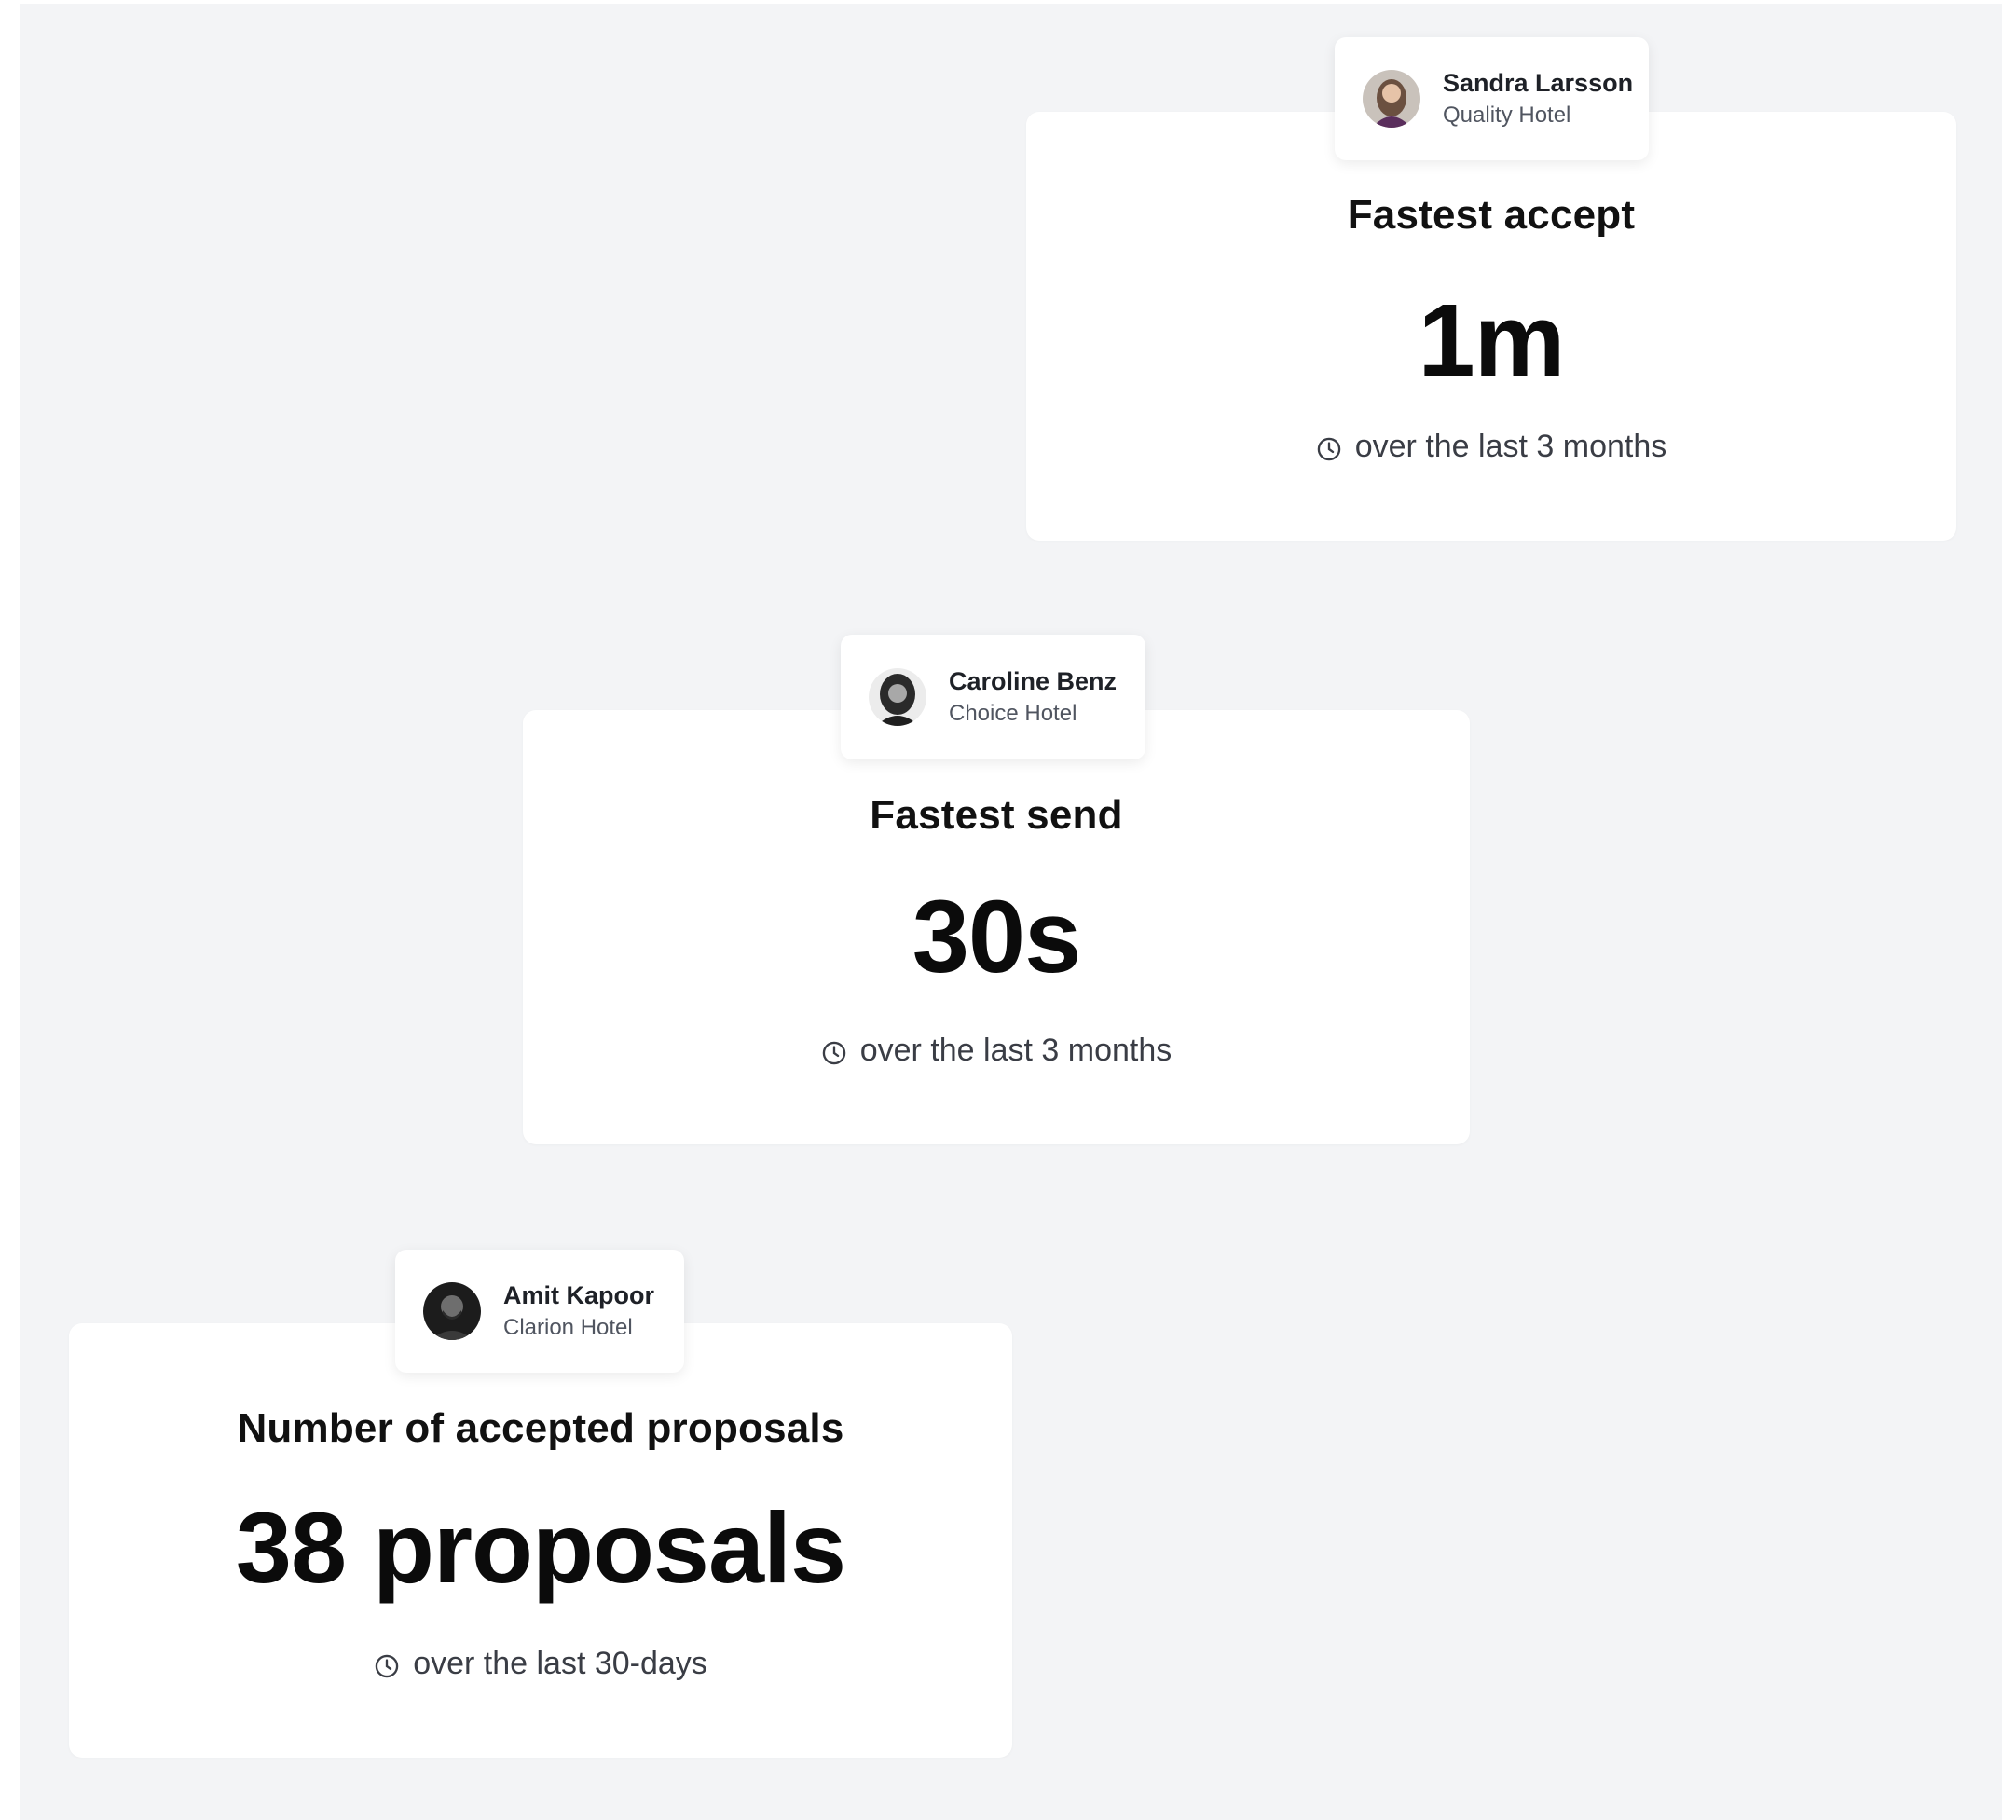 This screenshot has width=2016, height=1820. I want to click on user-hotel: Clarion Hotel, so click(568, 1327).